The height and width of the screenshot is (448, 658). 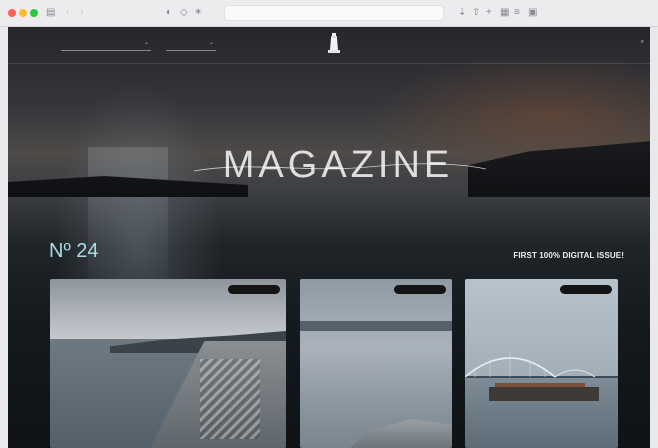 What do you see at coordinates (517, 13) in the screenshot?
I see `reader-icon: ≡` at bounding box center [517, 13].